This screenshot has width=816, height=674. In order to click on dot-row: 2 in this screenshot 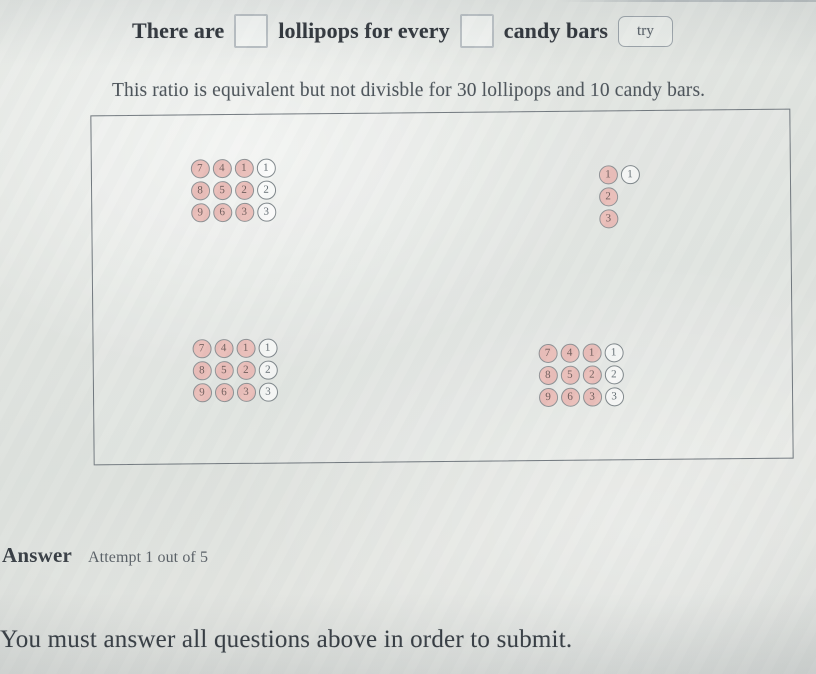, I will do `click(619, 196)`.